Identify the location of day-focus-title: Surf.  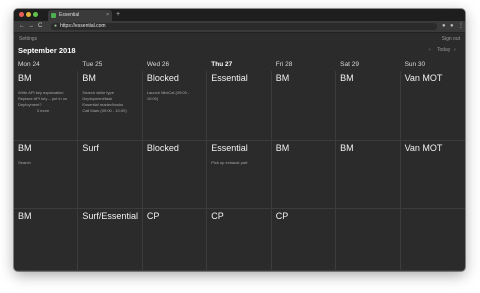
(90, 148).